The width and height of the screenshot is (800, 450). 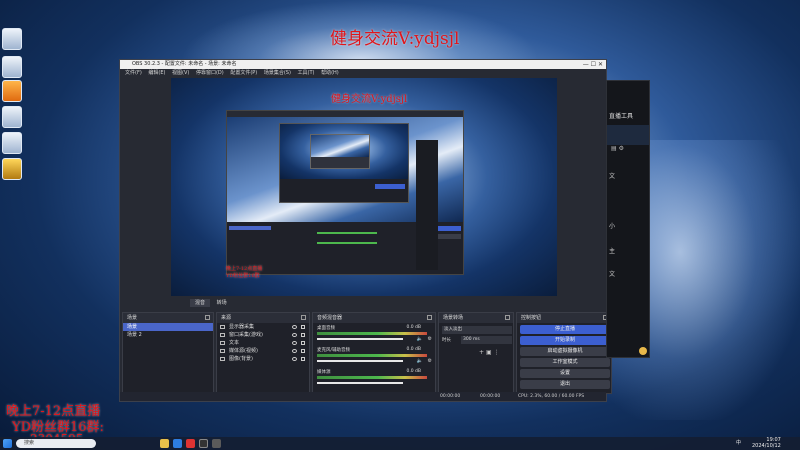 I want to click on menu-profile: 配置文件(P), so click(x=243, y=73).